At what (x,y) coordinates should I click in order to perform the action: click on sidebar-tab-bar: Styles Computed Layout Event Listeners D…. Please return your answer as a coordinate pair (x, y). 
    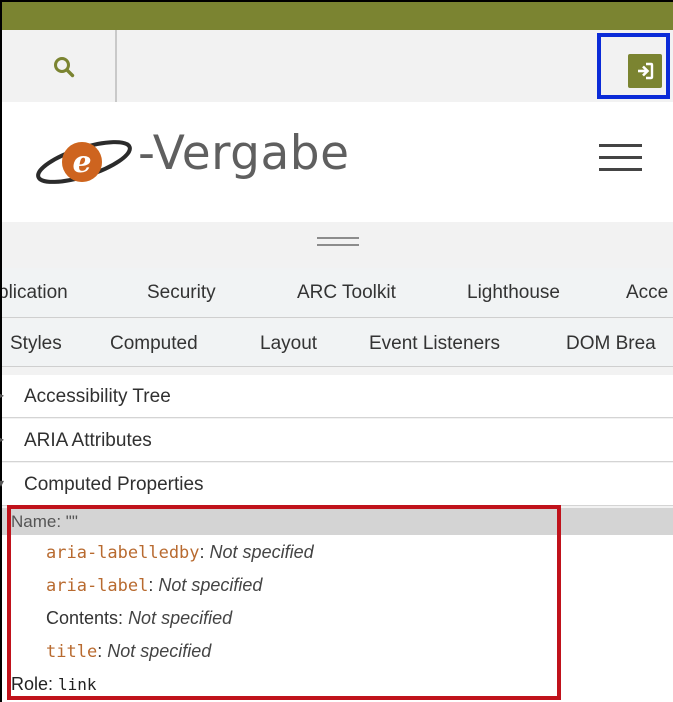
    Looking at the image, I should click on (337, 343).